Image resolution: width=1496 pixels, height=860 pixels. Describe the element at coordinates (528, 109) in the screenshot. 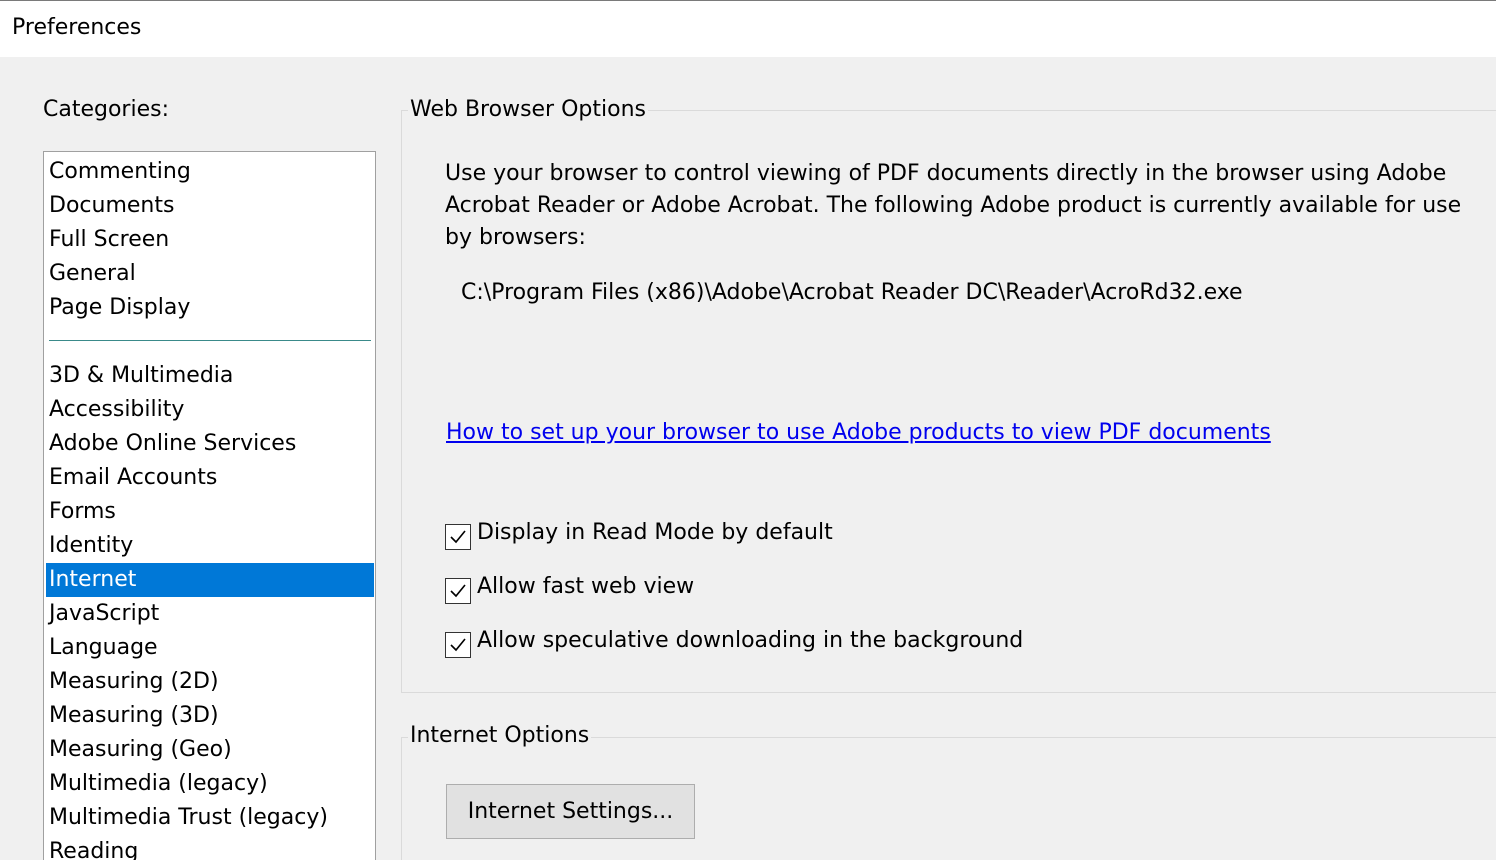

I see `web-browser-options-legend: Web Browser Options` at that location.